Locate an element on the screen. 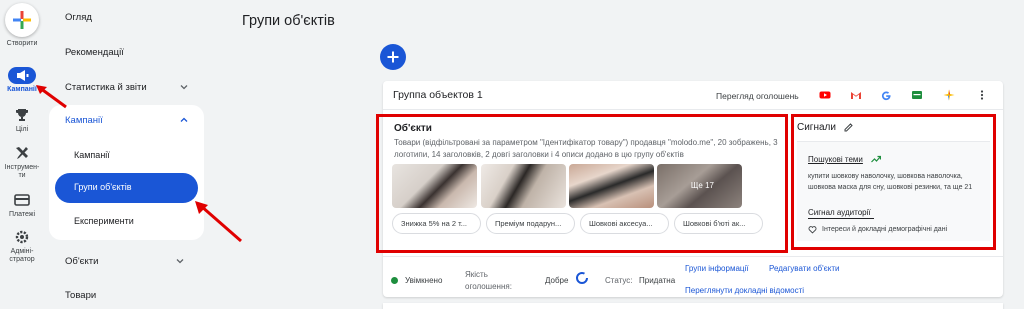 Image resolution: width=1024 pixels, height=309 pixels. ad-preview-label: Перегляд оголошень is located at coordinates (757, 96).